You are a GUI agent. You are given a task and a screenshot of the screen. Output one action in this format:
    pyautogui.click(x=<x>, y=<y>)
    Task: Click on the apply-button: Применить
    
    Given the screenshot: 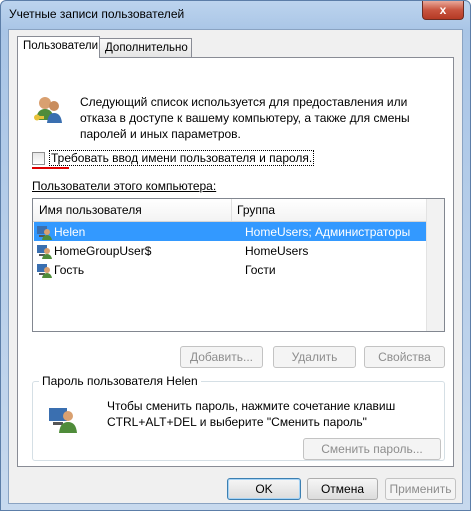 What is the action you would take?
    pyautogui.click(x=420, y=489)
    